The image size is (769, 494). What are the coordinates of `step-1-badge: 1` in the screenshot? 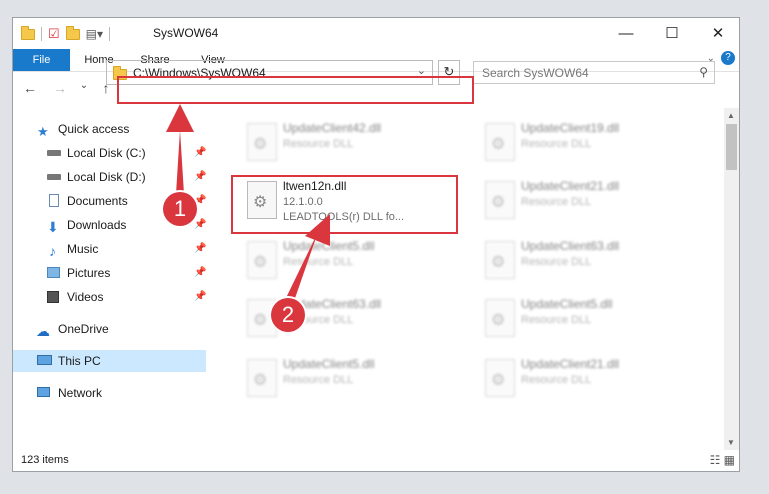 It's located at (180, 209).